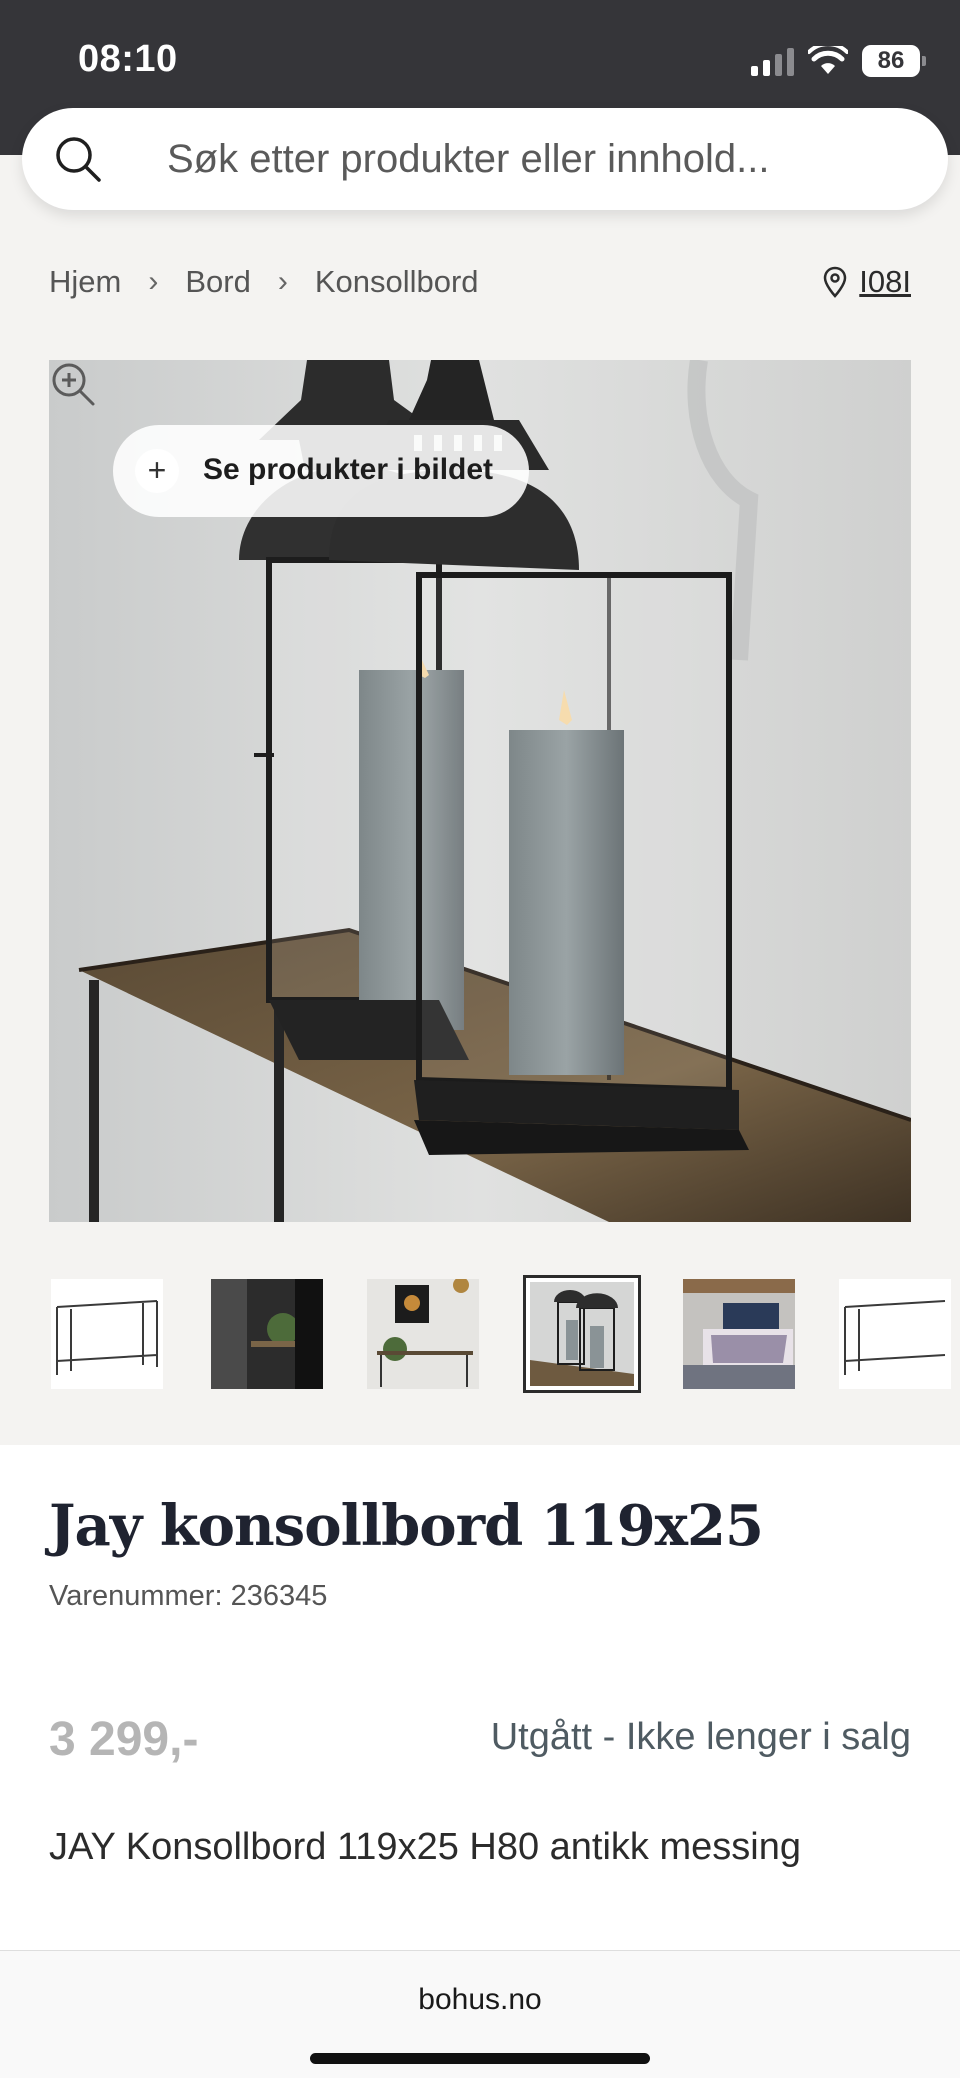 The height and width of the screenshot is (2078, 960). What do you see at coordinates (480, 2000) in the screenshot?
I see `browser-url: bohus.no` at bounding box center [480, 2000].